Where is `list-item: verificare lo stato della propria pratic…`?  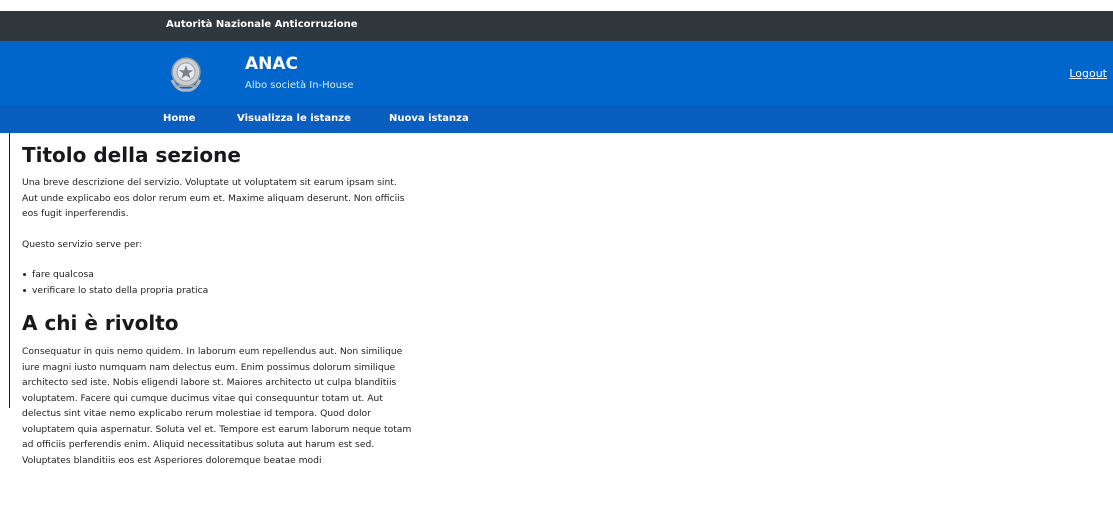 list-item: verificare lo stato della propria pratic… is located at coordinates (217, 291).